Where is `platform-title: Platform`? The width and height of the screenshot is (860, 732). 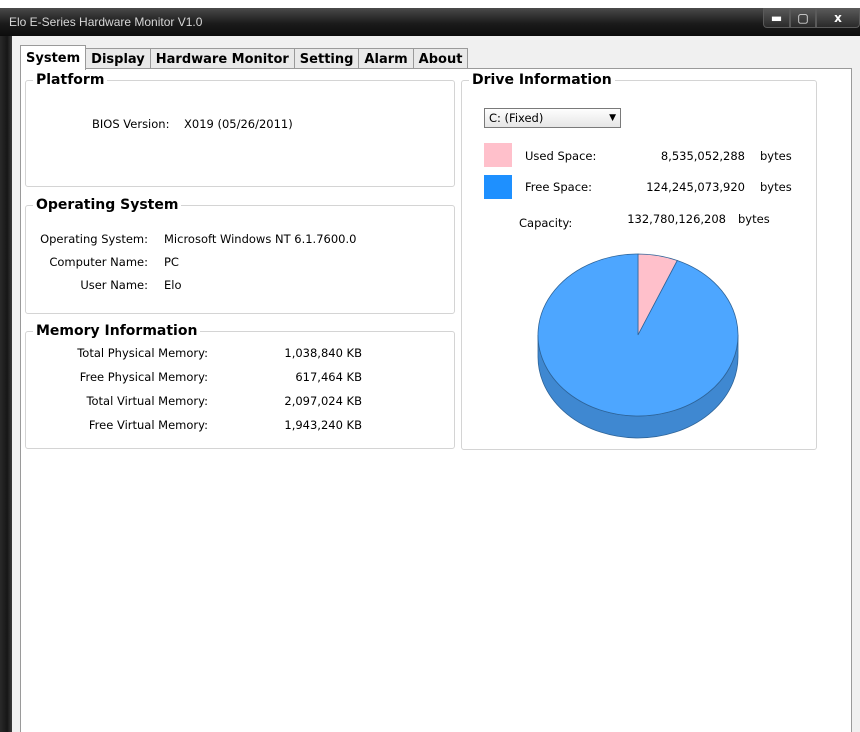 platform-title: Platform is located at coordinates (70, 80).